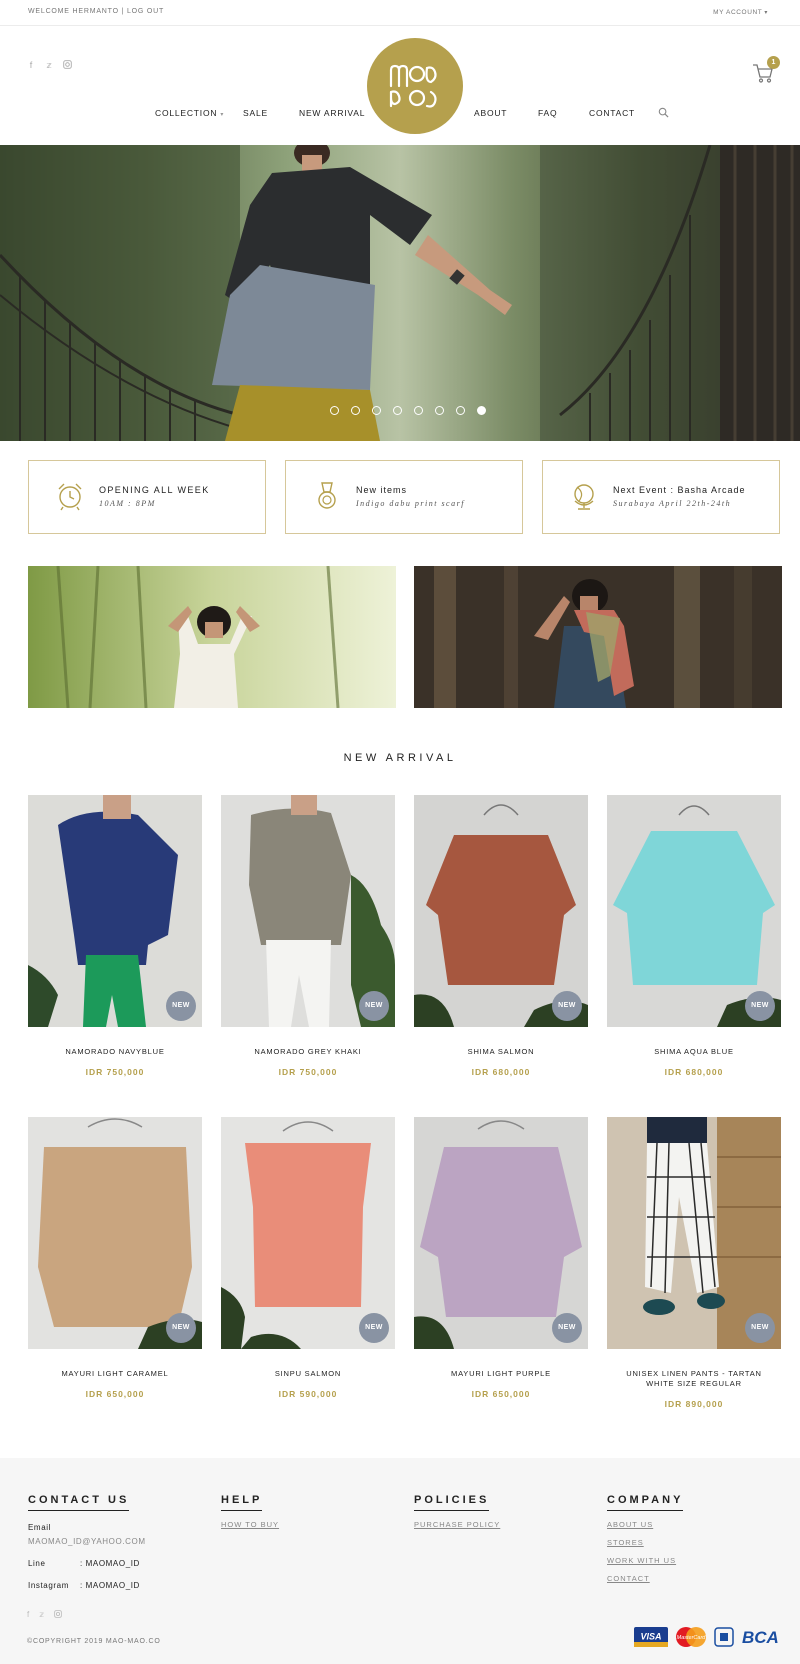 Image resolution: width=800 pixels, height=1664 pixels. I want to click on contact-instagram: : MAOMAO_ID, so click(110, 1585).